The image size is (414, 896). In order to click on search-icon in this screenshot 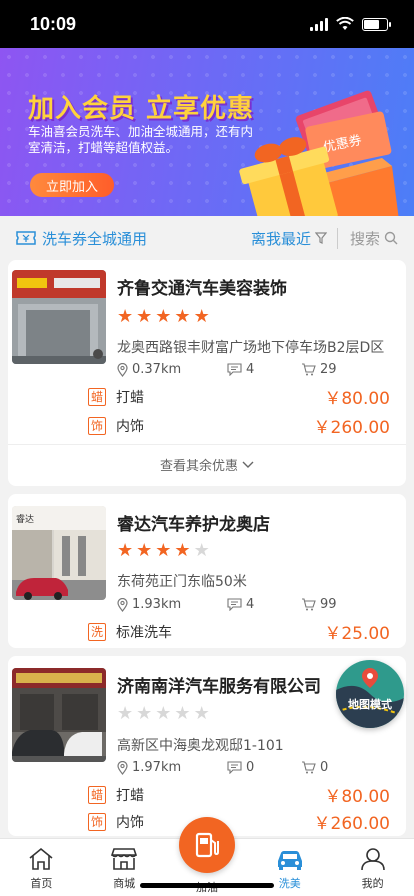, I will do `click(391, 238)`.